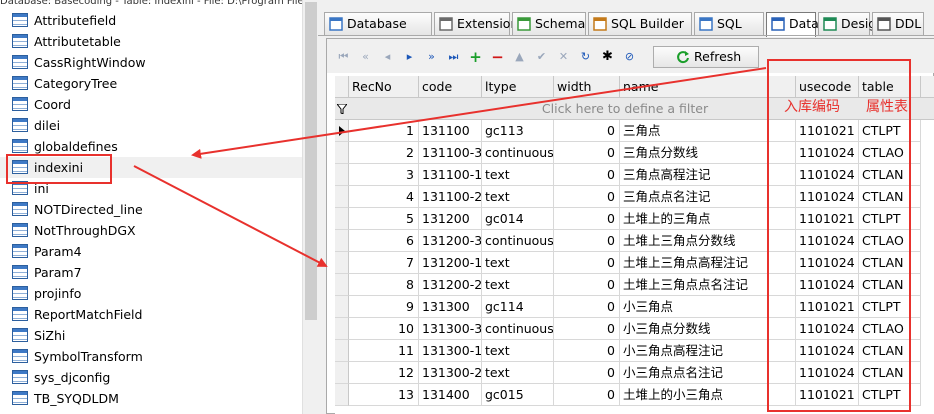 The height and width of the screenshot is (414, 934). I want to click on cell-name: 土堆上三角点分数线, so click(708, 241).